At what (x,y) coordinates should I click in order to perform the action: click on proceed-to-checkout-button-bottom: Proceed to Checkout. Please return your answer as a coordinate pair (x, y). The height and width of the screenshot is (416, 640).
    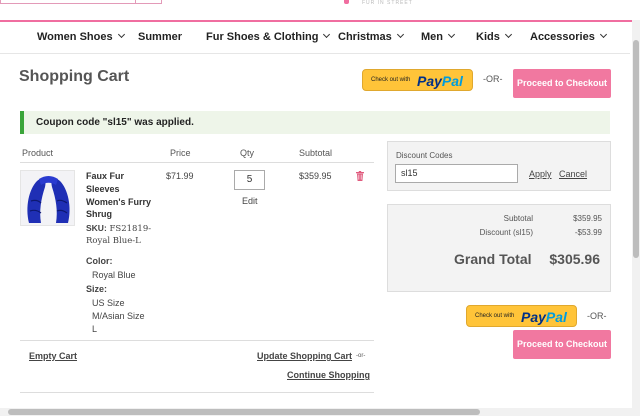
    Looking at the image, I should click on (562, 344).